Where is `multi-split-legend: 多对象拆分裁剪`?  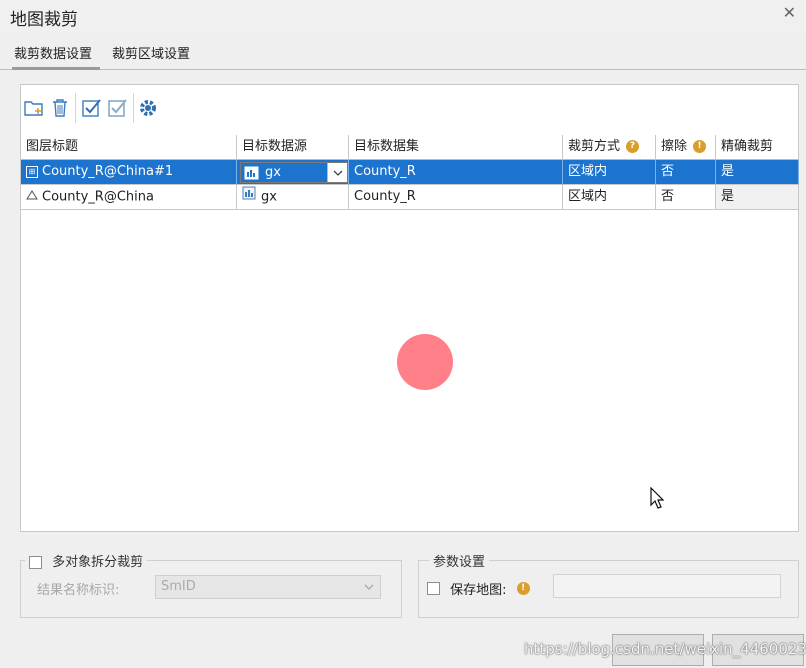
multi-split-legend: 多对象拆分裁剪 is located at coordinates (86, 560).